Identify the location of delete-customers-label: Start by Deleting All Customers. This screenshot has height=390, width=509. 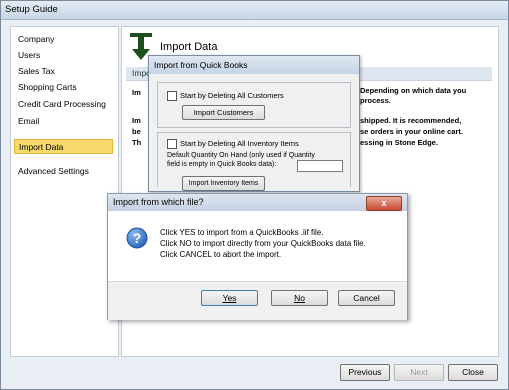
(232, 95).